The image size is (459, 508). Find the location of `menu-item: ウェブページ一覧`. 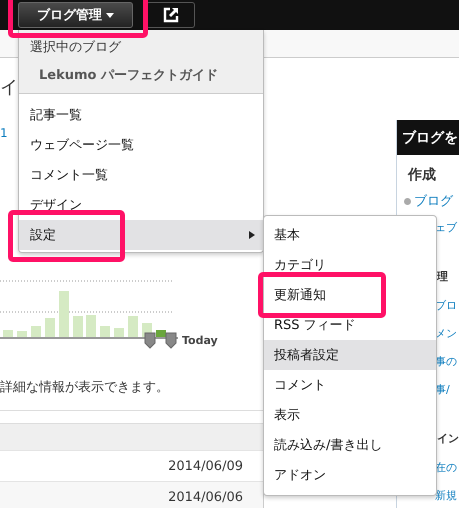

menu-item: ウェブページ一覧 is located at coordinates (141, 145).